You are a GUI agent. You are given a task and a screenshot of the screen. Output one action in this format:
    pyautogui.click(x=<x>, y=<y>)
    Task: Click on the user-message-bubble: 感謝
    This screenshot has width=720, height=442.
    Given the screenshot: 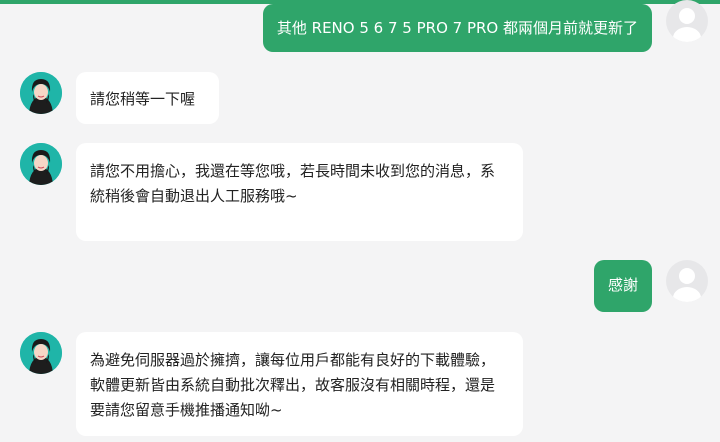 What is the action you would take?
    pyautogui.click(x=622, y=286)
    